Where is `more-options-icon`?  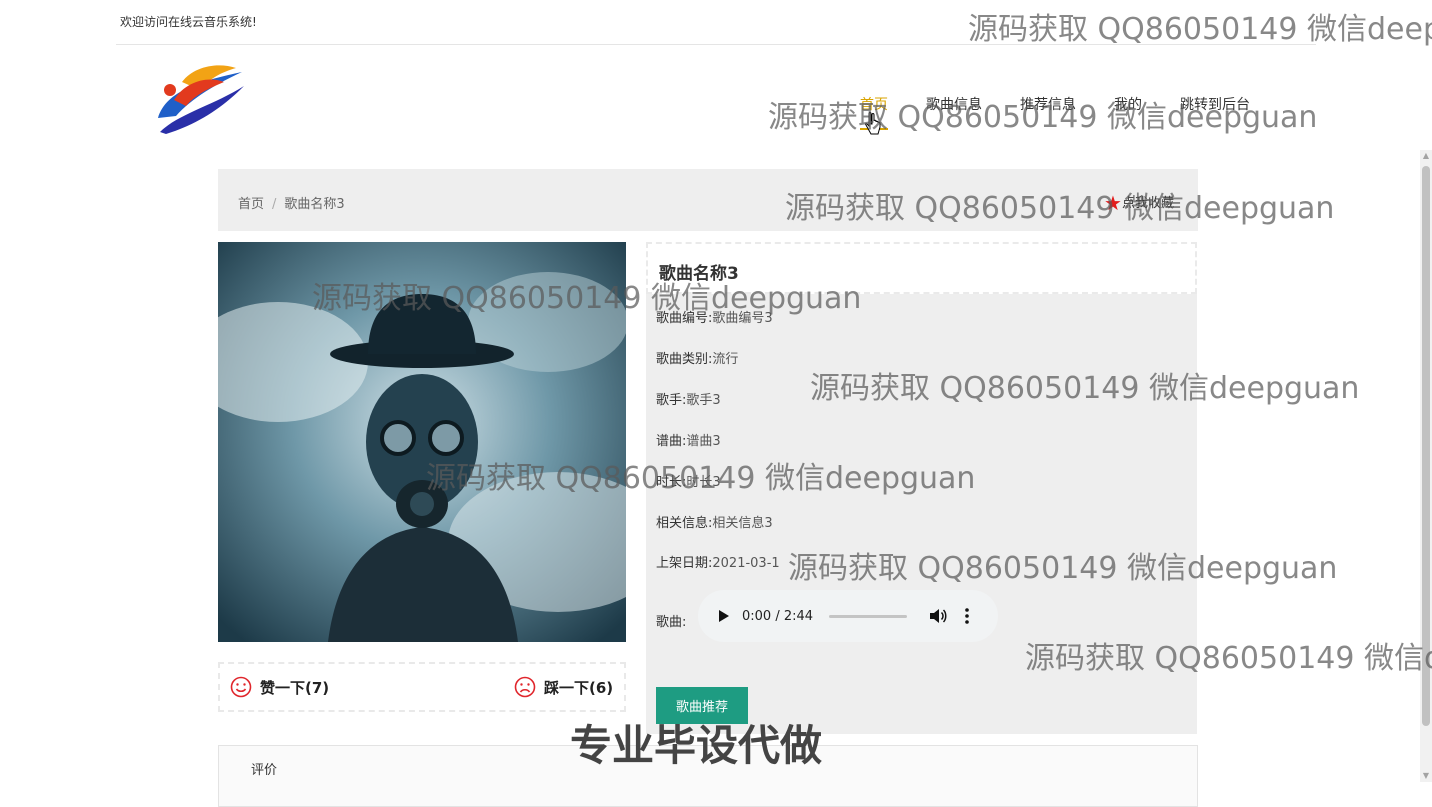 more-options-icon is located at coordinates (967, 616).